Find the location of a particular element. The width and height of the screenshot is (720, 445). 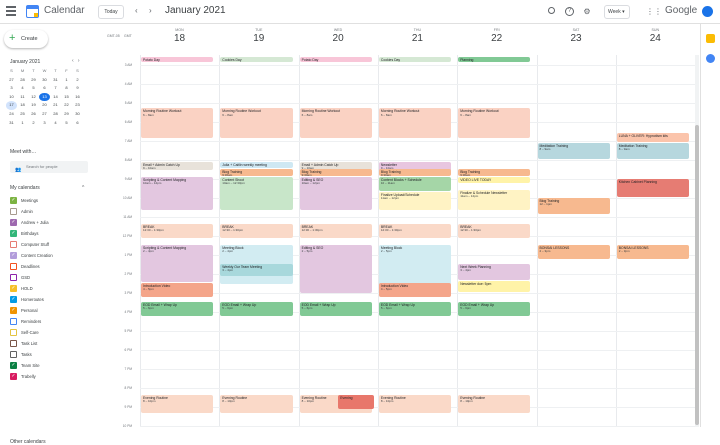

next-icon: › is located at coordinates (150, 10).